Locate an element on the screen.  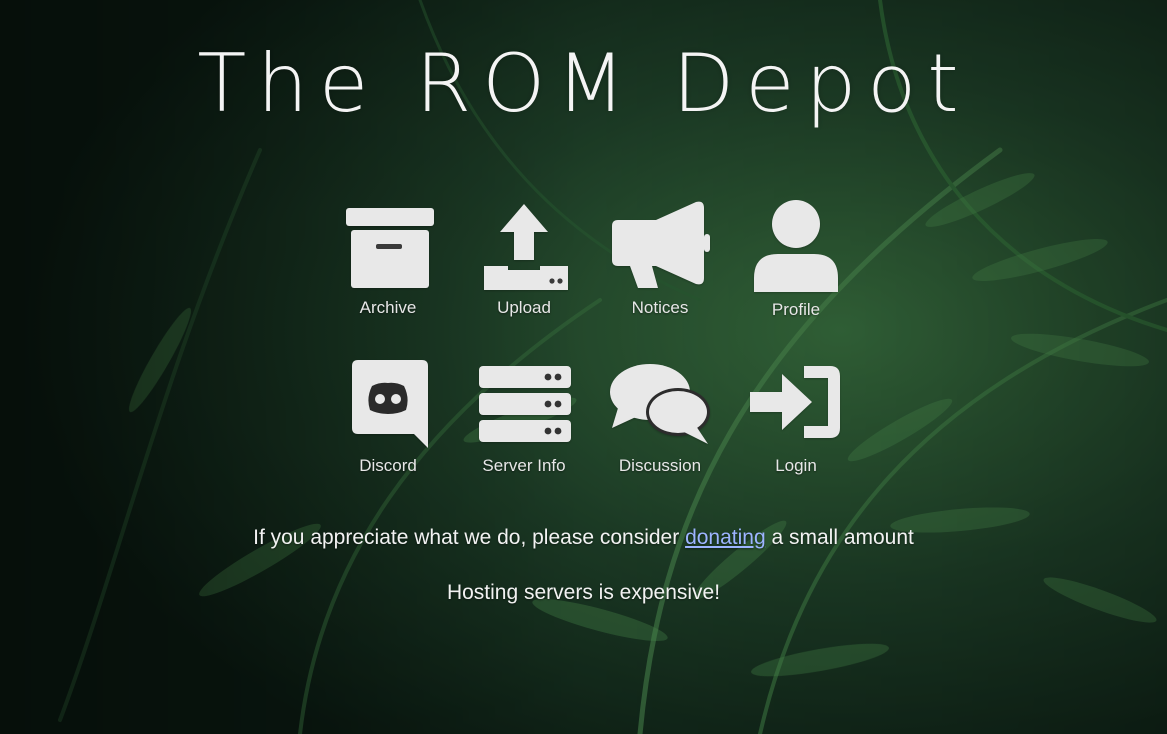
page-title: The ROM Depot is located at coordinates (583, 83).